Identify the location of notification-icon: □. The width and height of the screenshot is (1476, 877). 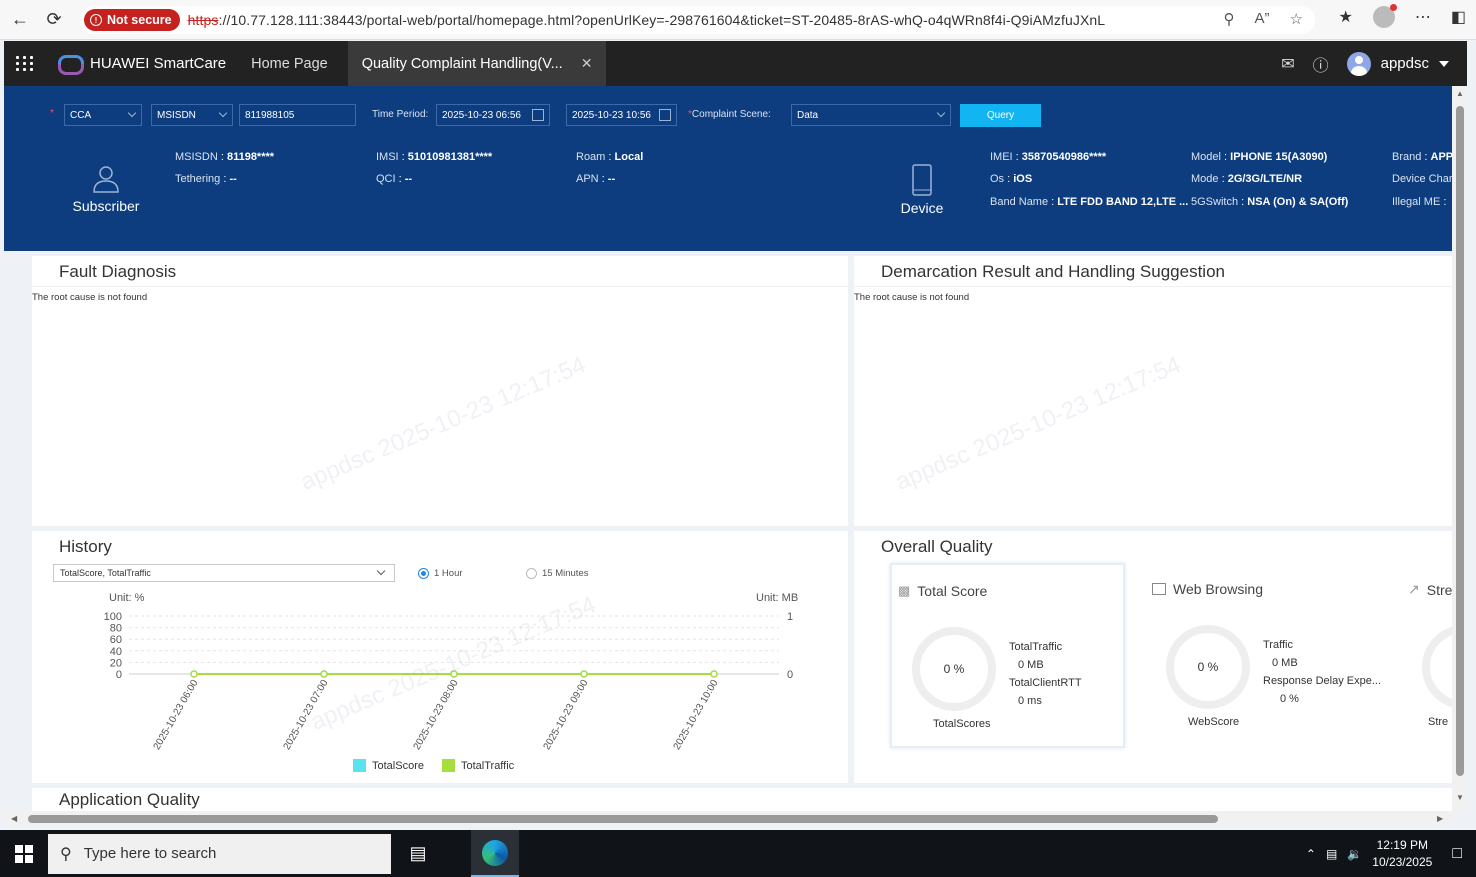
(1457, 854).